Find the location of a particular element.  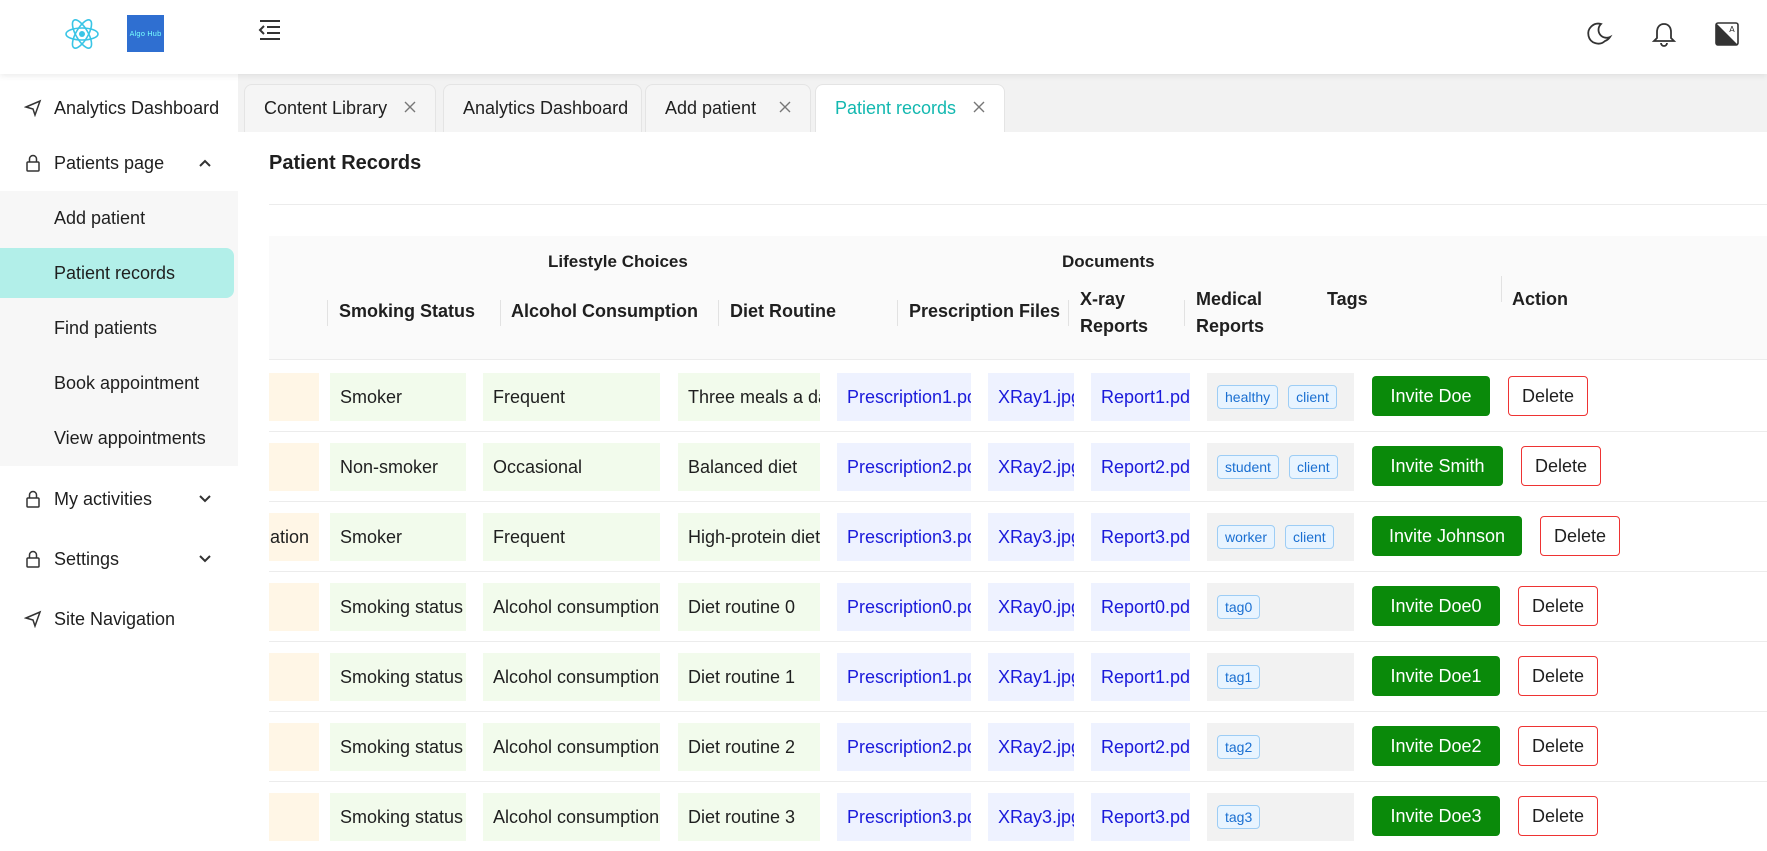

cell-smoking-status: Smoking status 2 is located at coordinates (398, 747).